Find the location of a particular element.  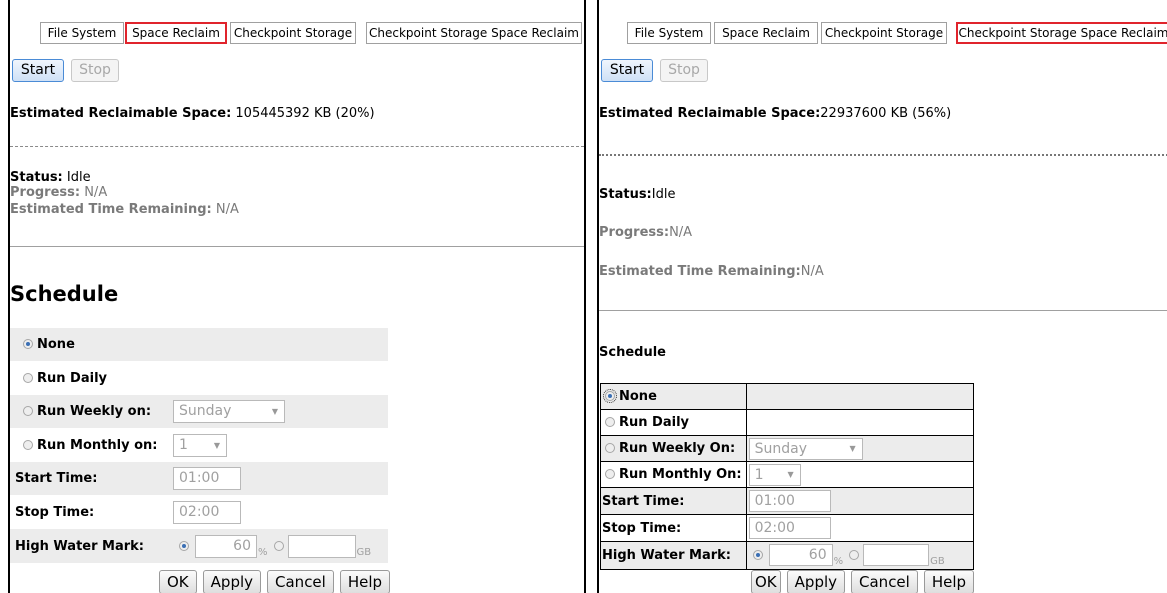

progress-text: Progress:N/A is located at coordinates (646, 232).